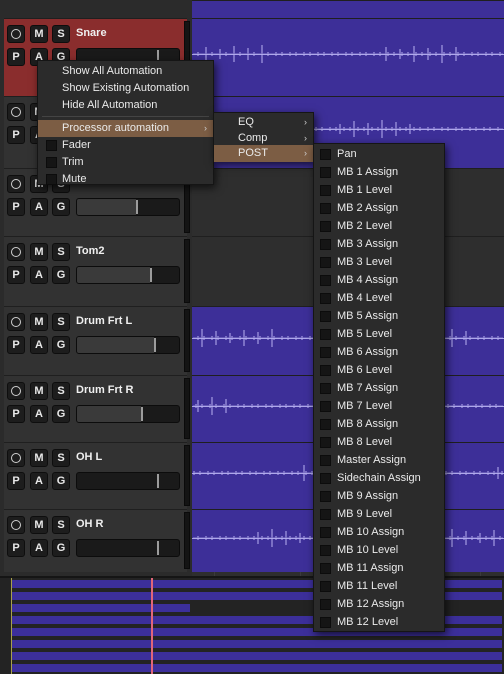 Image resolution: width=504 pixels, height=674 pixels. I want to click on track-header: M S P A G Drum Frt L, so click(97, 340).